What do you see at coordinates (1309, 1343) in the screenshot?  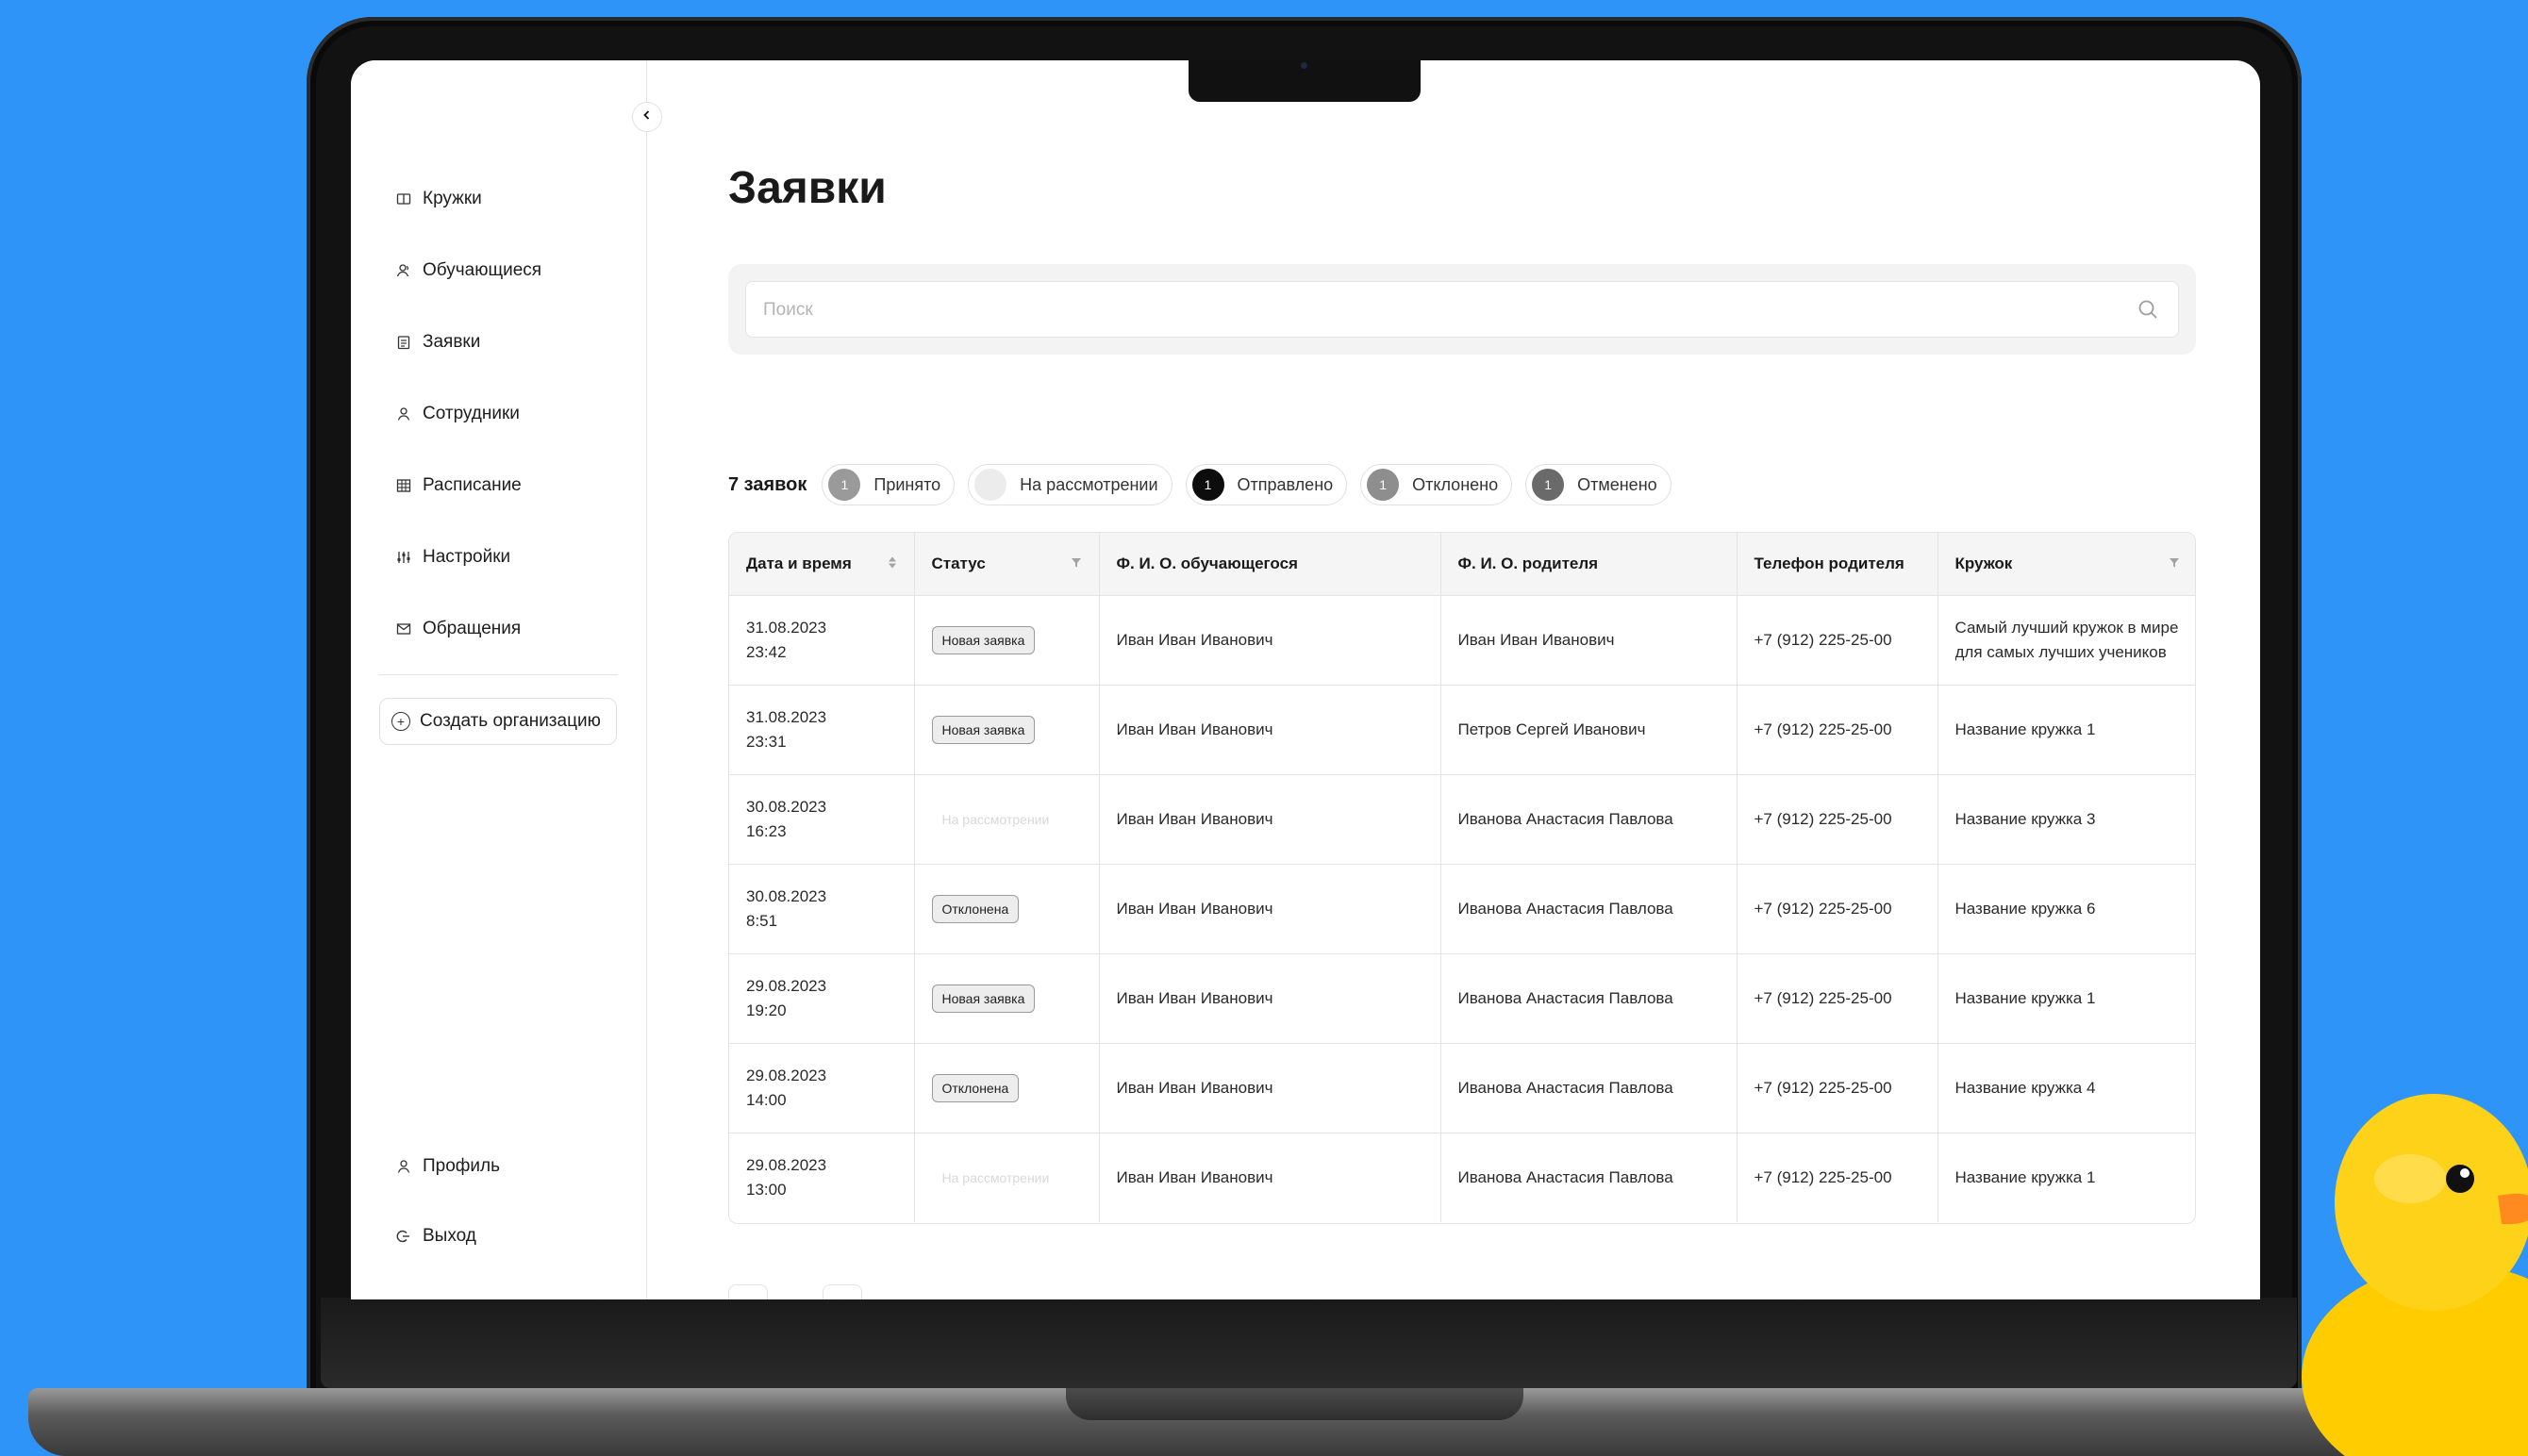 I see `laptop-hinge` at bounding box center [1309, 1343].